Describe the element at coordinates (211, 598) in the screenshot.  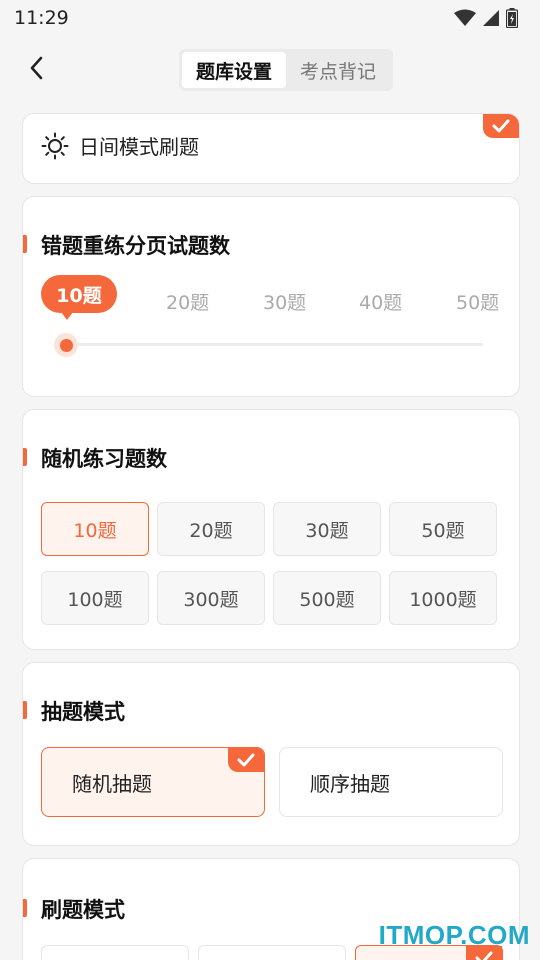
I see `random-count-option: 300题` at that location.